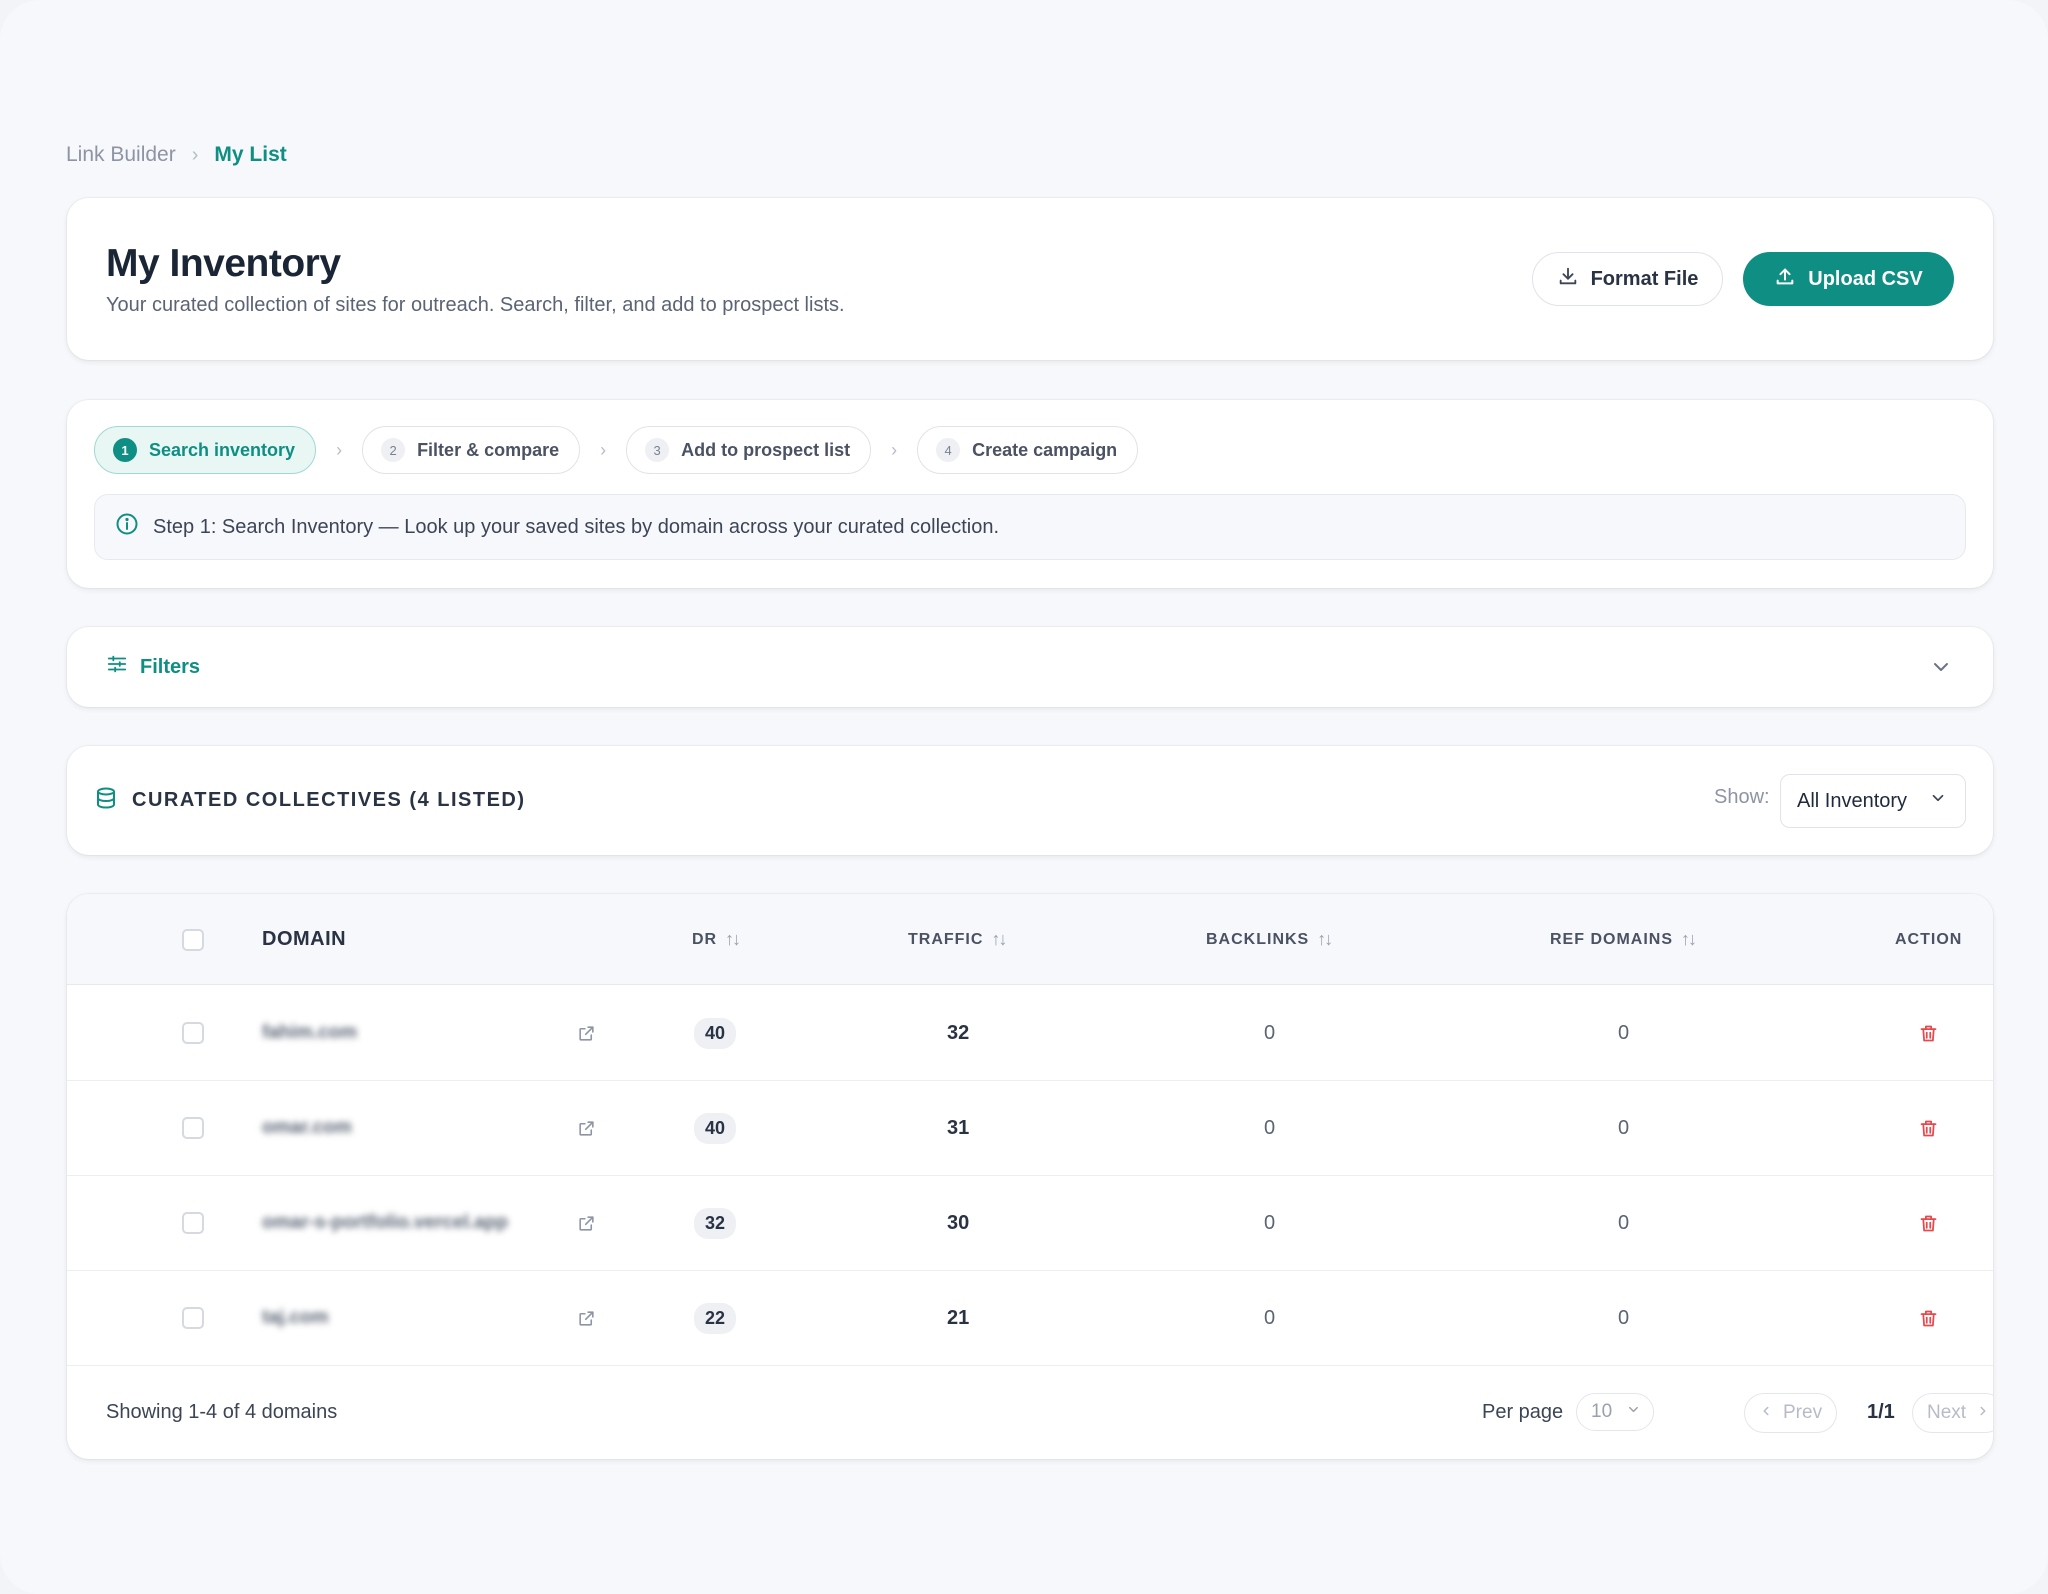  I want to click on domain-cell: fahim.com, so click(309, 1033).